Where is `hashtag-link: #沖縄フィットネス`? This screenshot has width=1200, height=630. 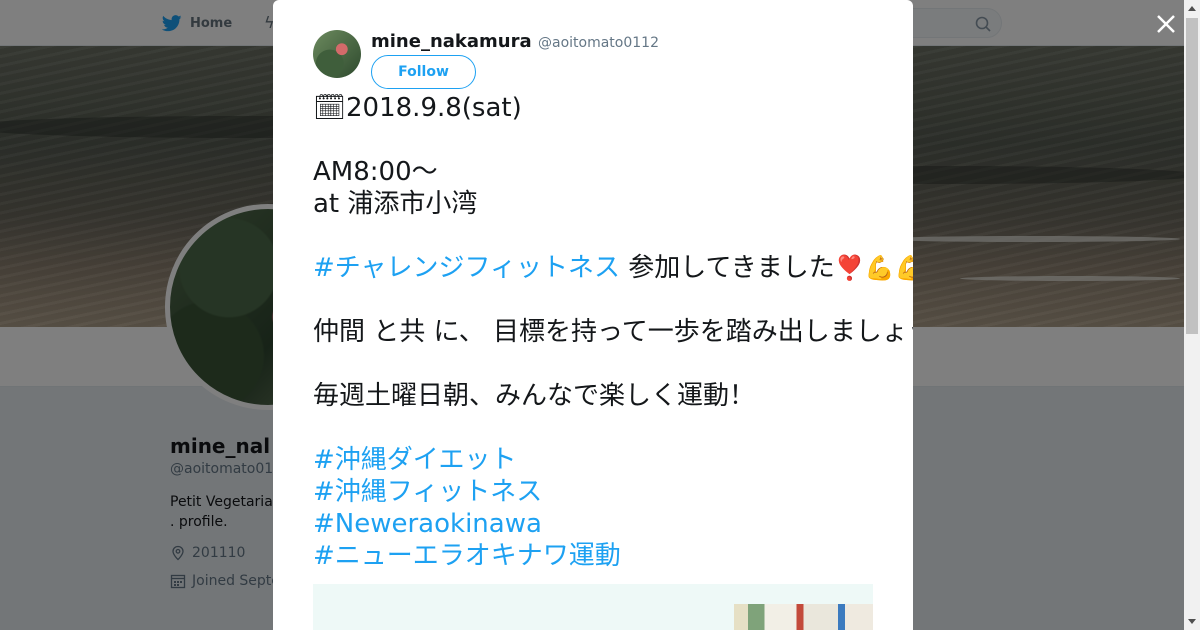 hashtag-link: #沖縄フィットネス is located at coordinates (593, 492).